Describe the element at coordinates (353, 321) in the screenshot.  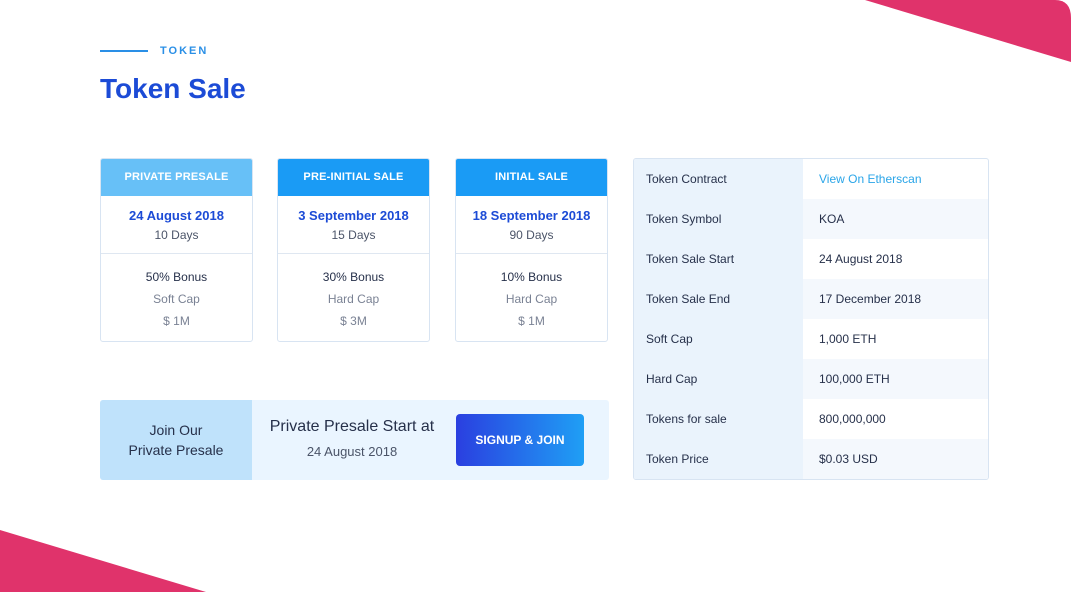
I see `card-amount: $ 3M` at that location.